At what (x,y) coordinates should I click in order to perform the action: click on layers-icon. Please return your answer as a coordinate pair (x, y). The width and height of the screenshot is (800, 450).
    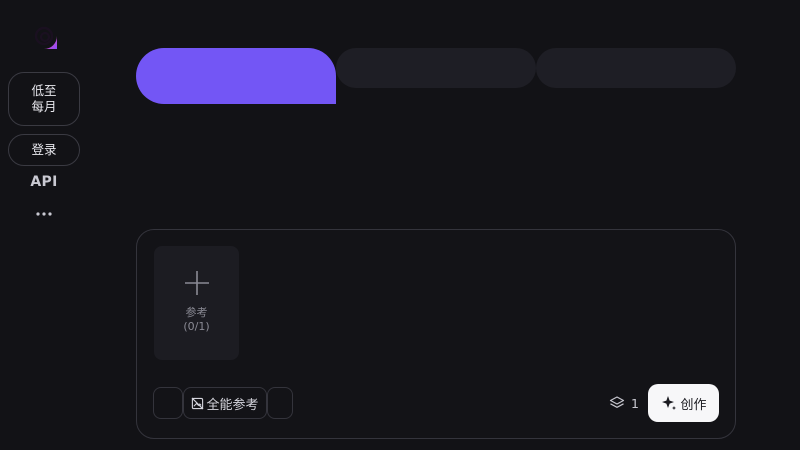
    Looking at the image, I should click on (617, 402).